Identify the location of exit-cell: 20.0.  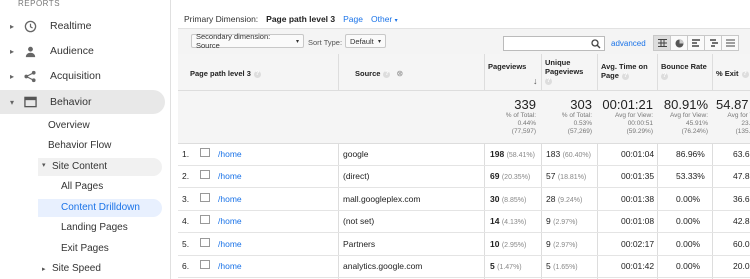
(741, 266).